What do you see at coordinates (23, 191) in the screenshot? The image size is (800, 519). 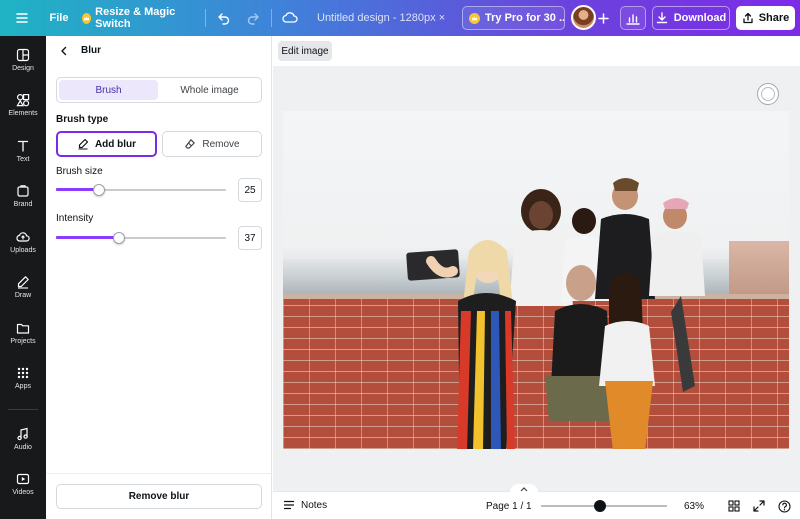 I see `brand-icon` at bounding box center [23, 191].